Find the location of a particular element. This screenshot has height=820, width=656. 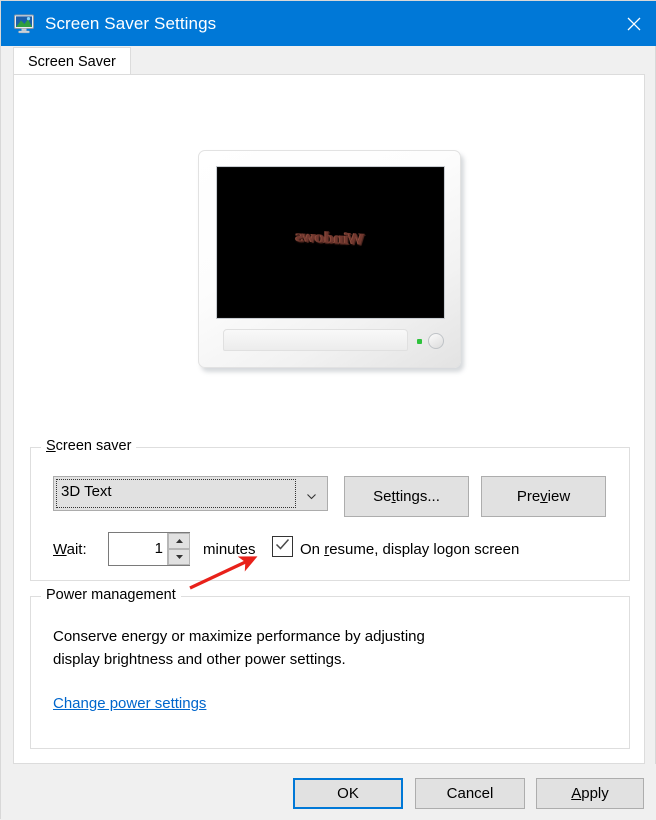

ok-button: OK is located at coordinates (348, 793).